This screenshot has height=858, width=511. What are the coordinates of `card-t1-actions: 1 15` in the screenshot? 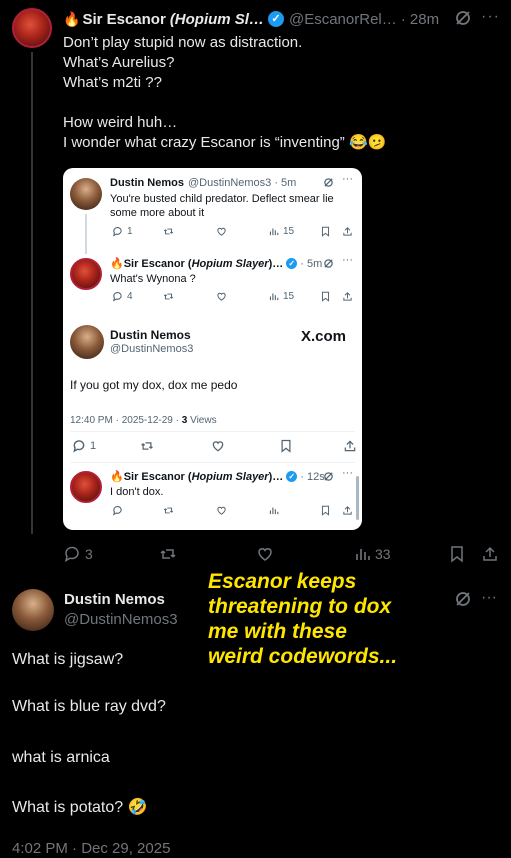 It's located at (232, 233).